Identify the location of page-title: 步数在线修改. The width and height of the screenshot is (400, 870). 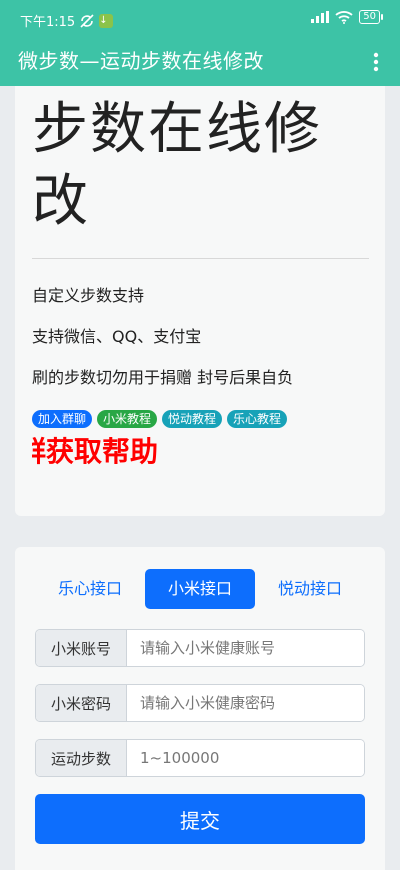
(177, 165).